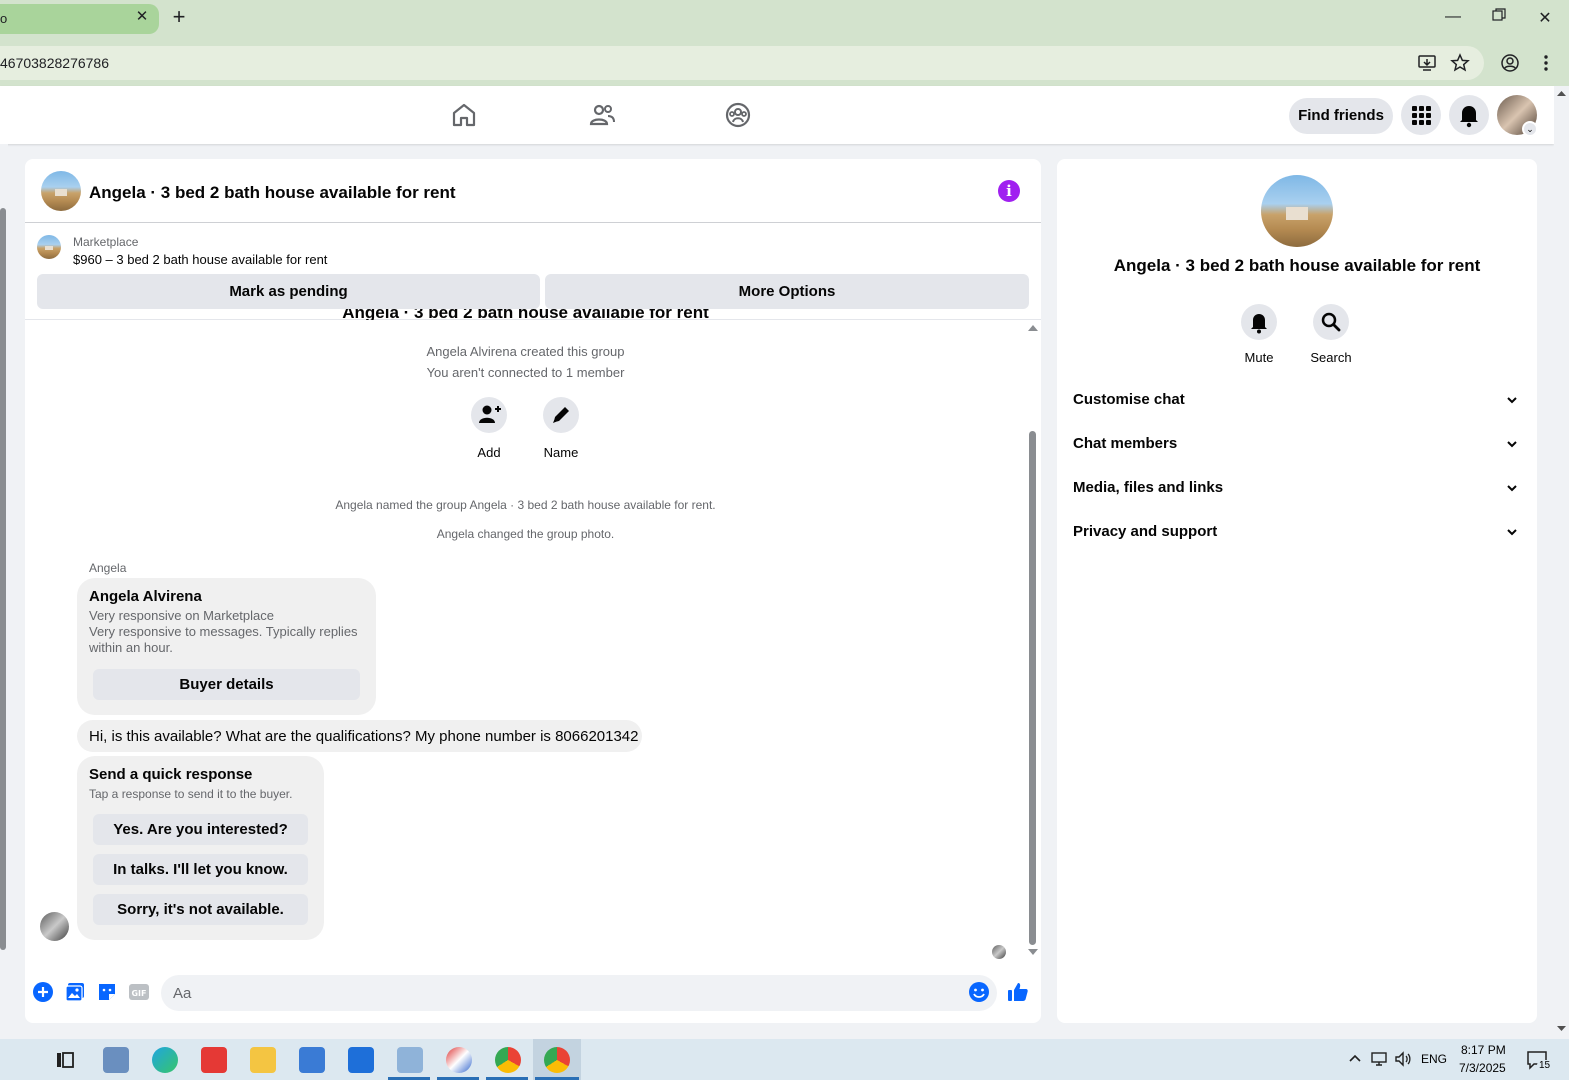 This screenshot has width=1569, height=1080. Describe the element at coordinates (1403, 1059) in the screenshot. I see `volume-icon` at that location.